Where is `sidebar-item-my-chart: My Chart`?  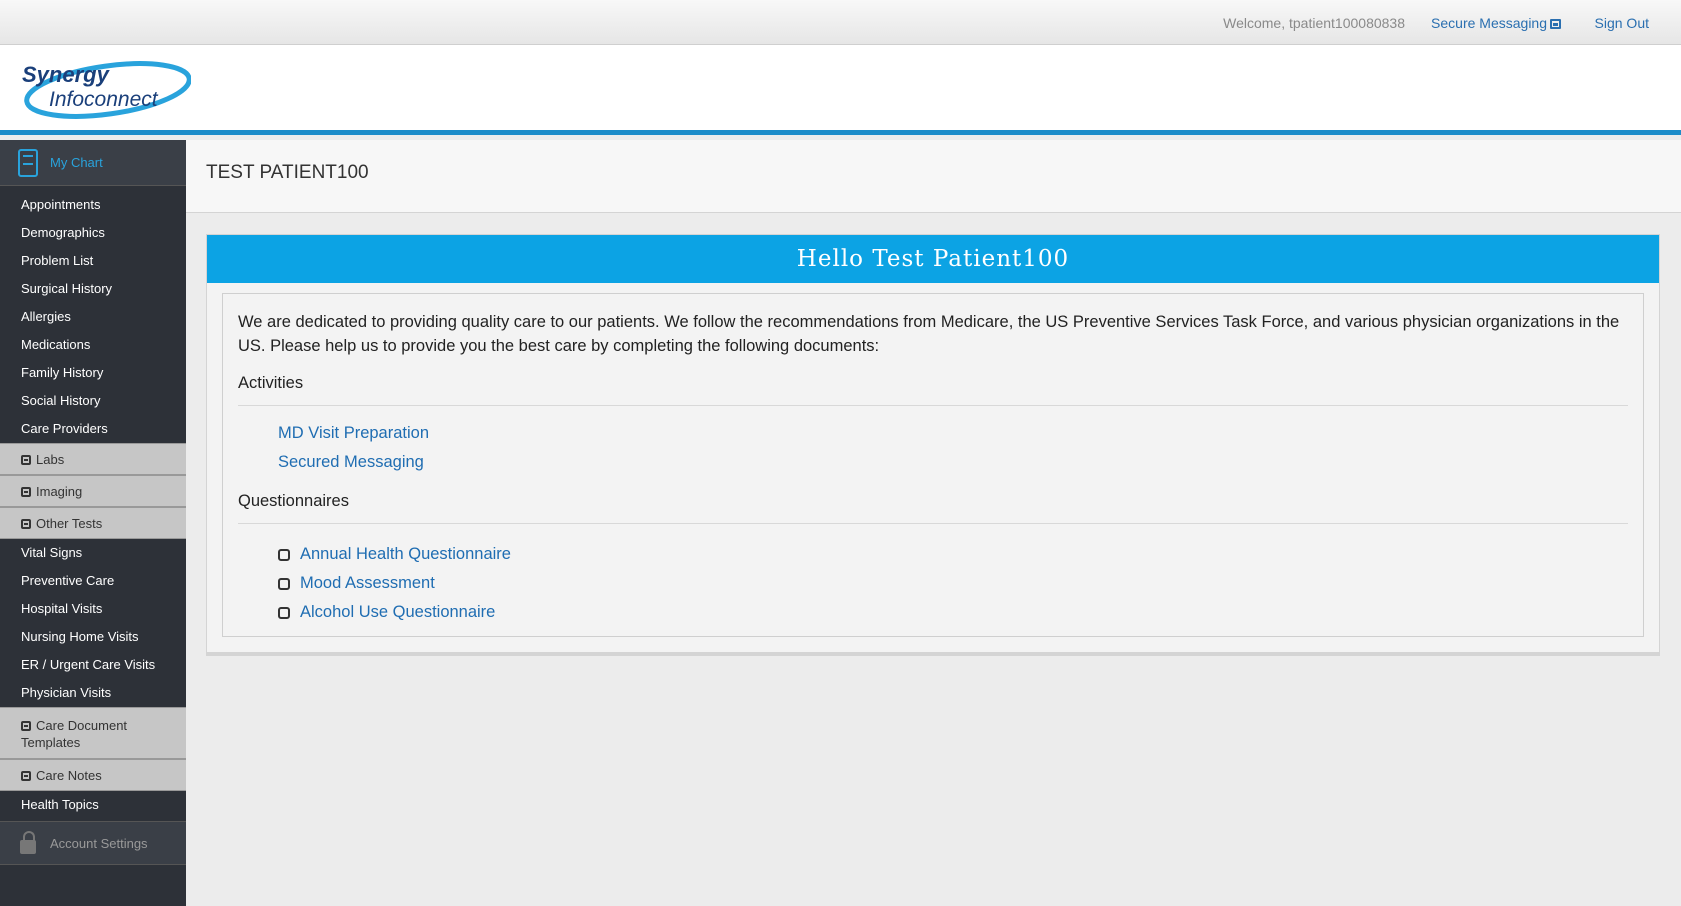 sidebar-item-my-chart: My Chart is located at coordinates (93, 163).